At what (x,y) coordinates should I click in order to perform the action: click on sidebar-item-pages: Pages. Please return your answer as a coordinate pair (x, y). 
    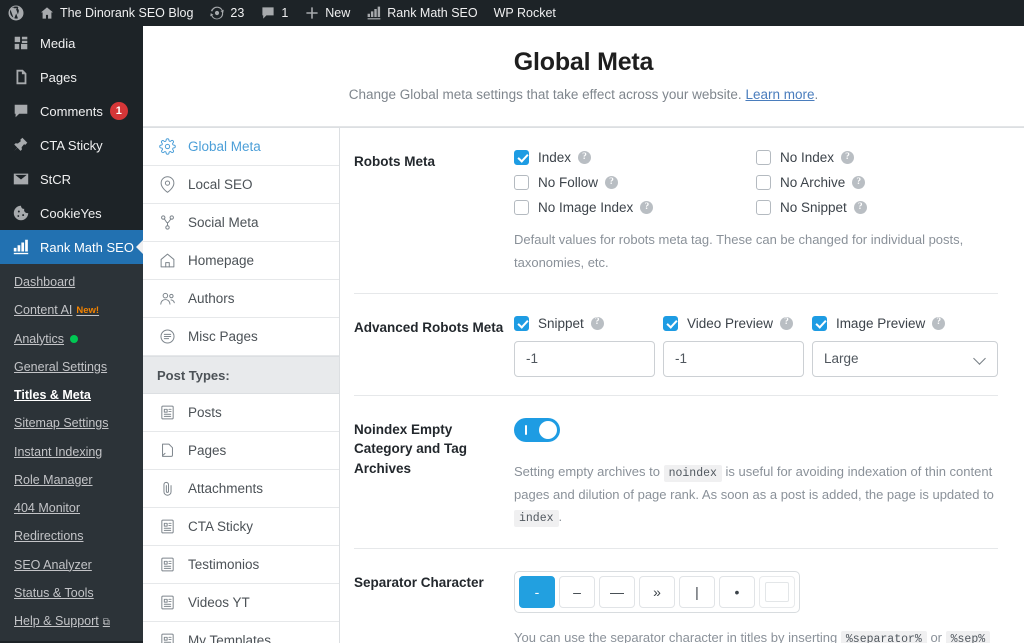
    Looking at the image, I should click on (71, 77).